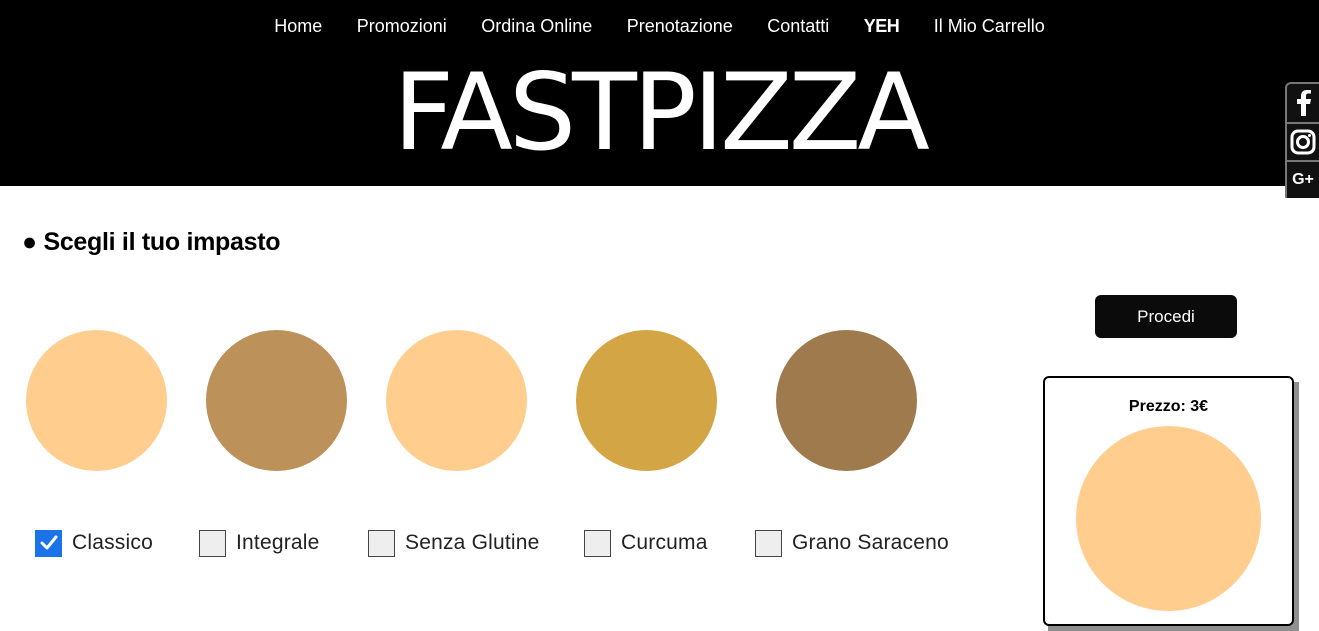 The width and height of the screenshot is (1319, 631). I want to click on google-plus-icon: G+, so click(1303, 179).